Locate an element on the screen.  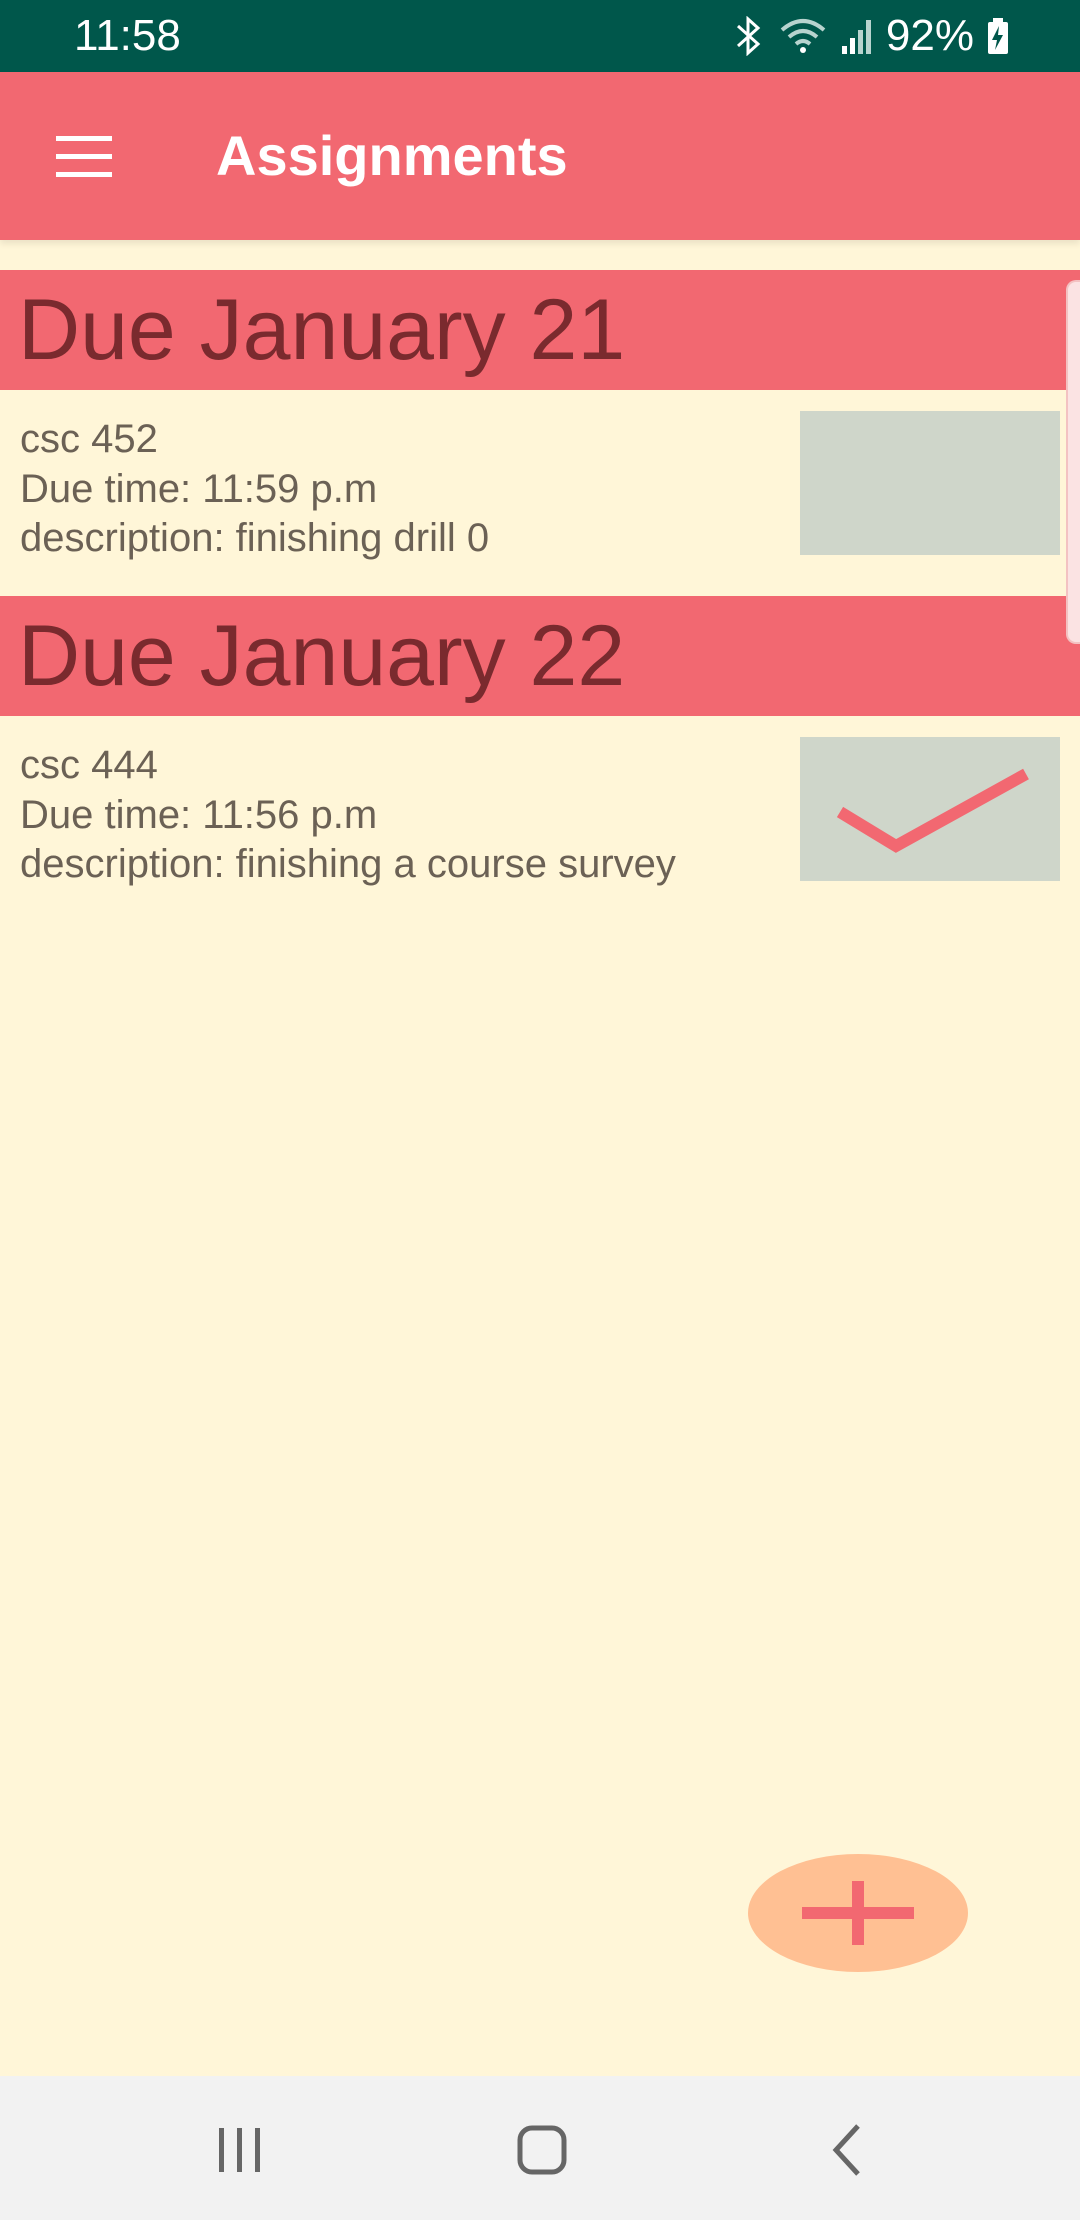
back-icon is located at coordinates (846, 2150).